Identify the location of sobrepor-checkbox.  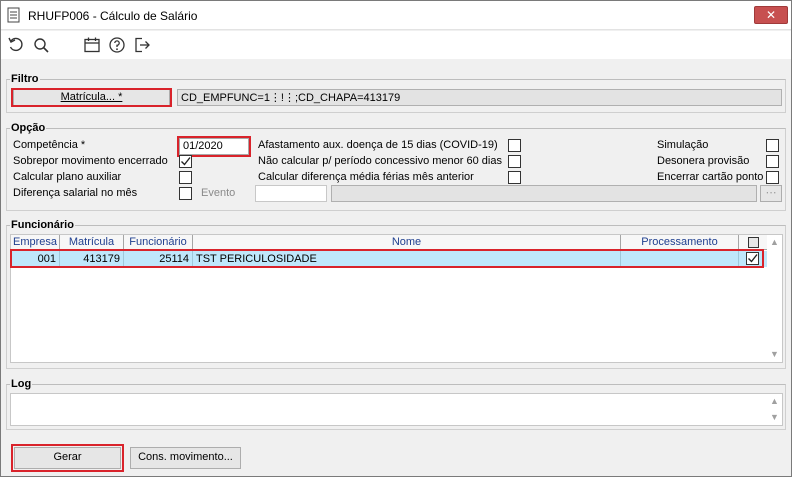
(185, 161).